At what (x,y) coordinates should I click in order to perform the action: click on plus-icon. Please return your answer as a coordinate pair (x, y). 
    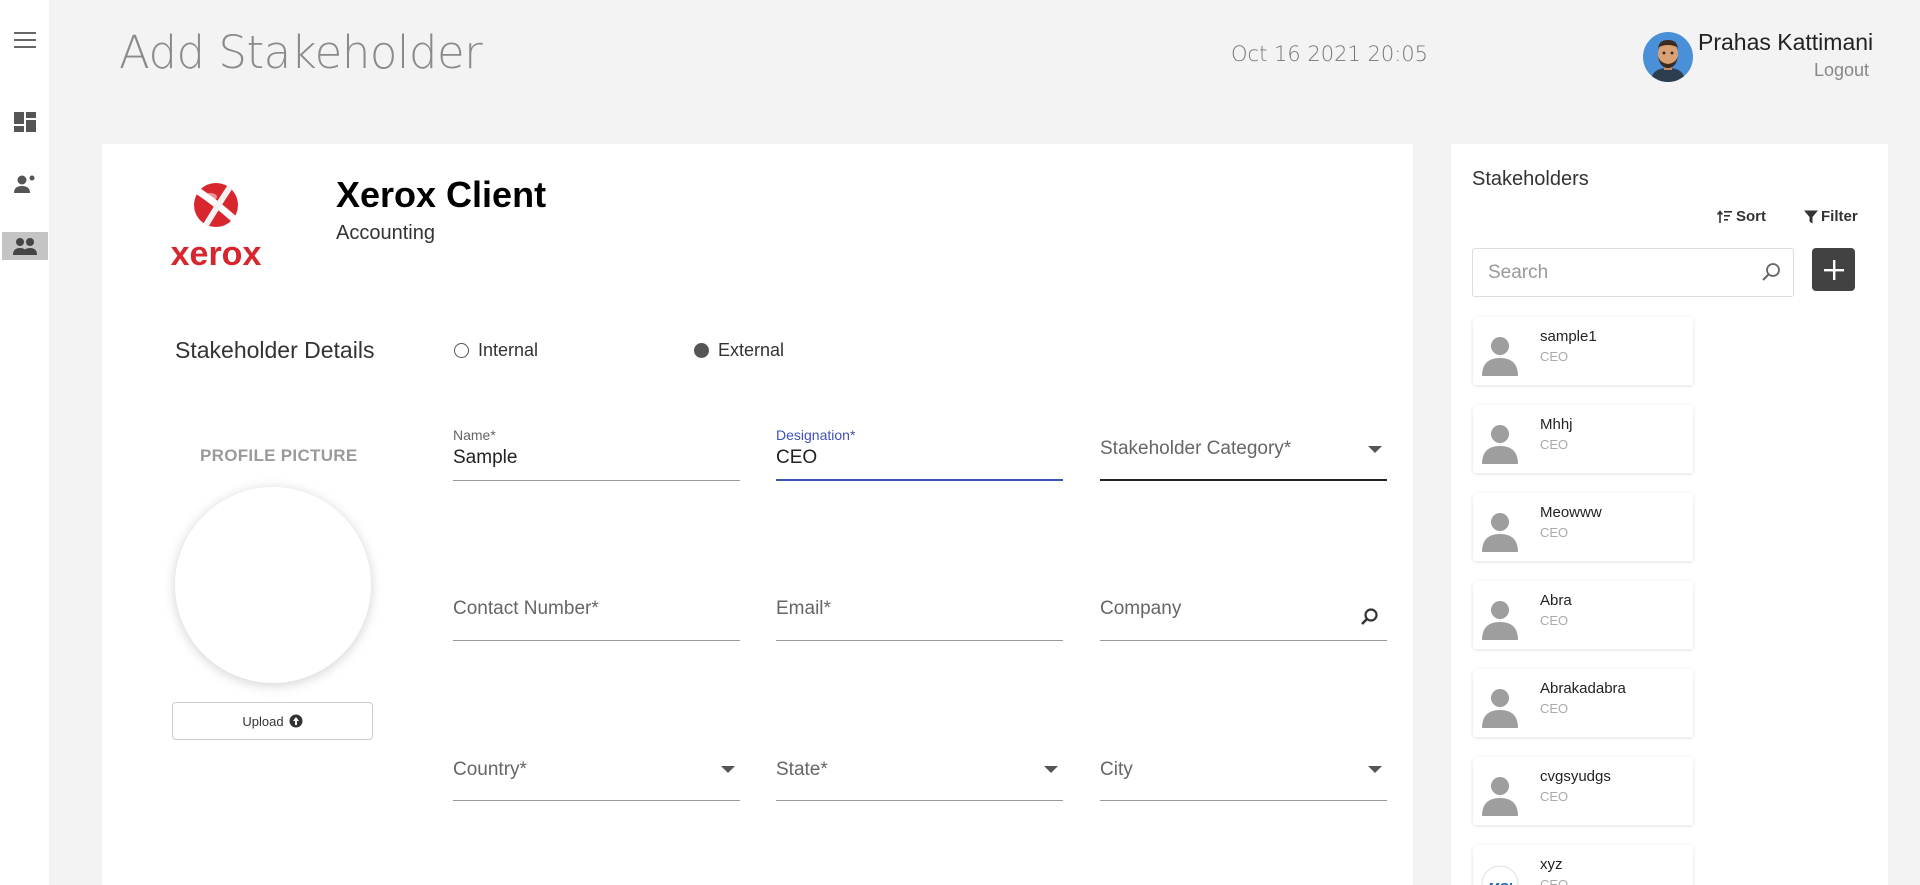
    Looking at the image, I should click on (1833, 269).